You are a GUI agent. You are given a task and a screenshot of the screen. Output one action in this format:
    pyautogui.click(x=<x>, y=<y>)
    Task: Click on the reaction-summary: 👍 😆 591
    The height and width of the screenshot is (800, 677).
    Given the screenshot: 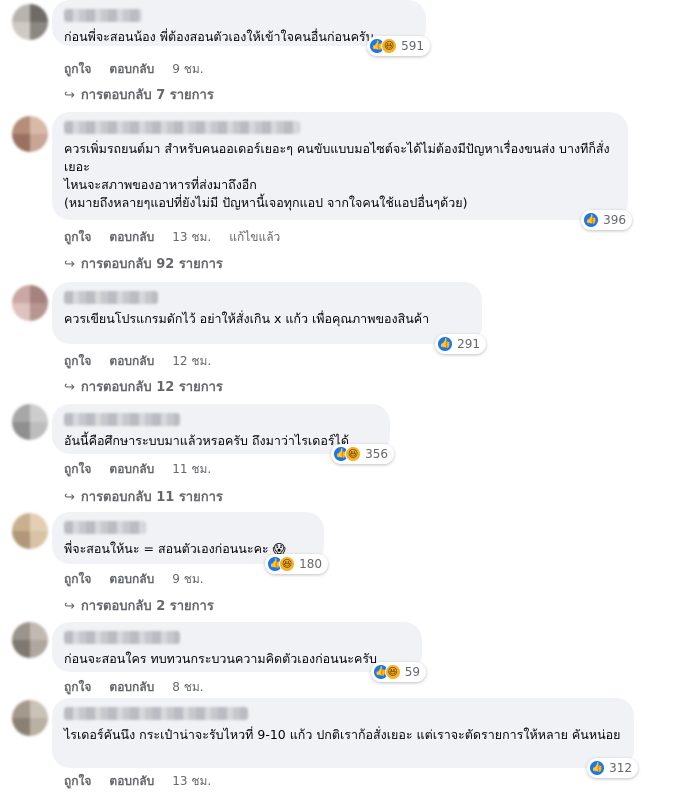 What is the action you would take?
    pyautogui.click(x=398, y=46)
    